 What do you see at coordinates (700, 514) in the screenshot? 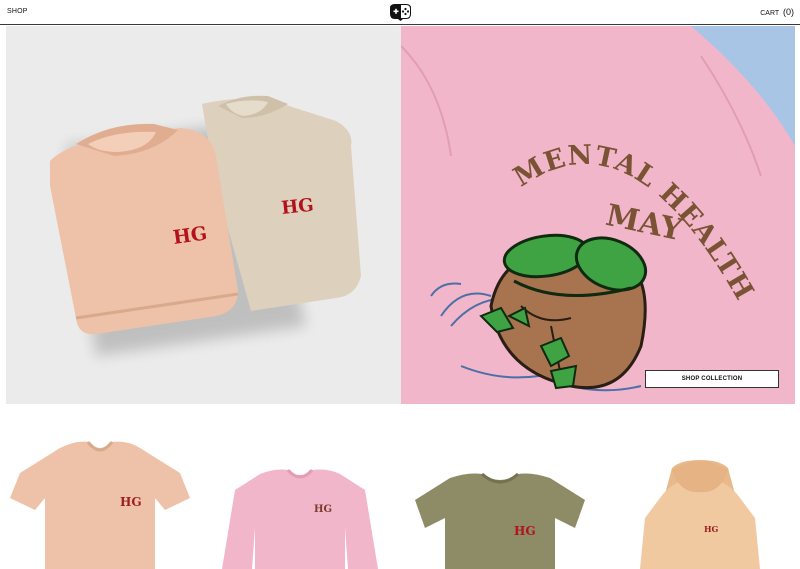
I see `product-image-hoodie: HG` at bounding box center [700, 514].